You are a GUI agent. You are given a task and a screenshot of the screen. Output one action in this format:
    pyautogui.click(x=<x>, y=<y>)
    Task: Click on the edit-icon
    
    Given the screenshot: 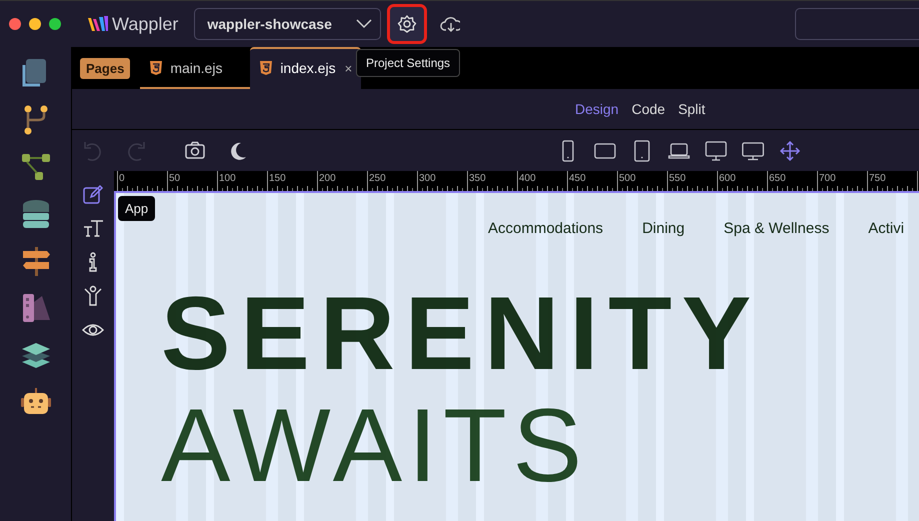 What is the action you would take?
    pyautogui.click(x=93, y=194)
    